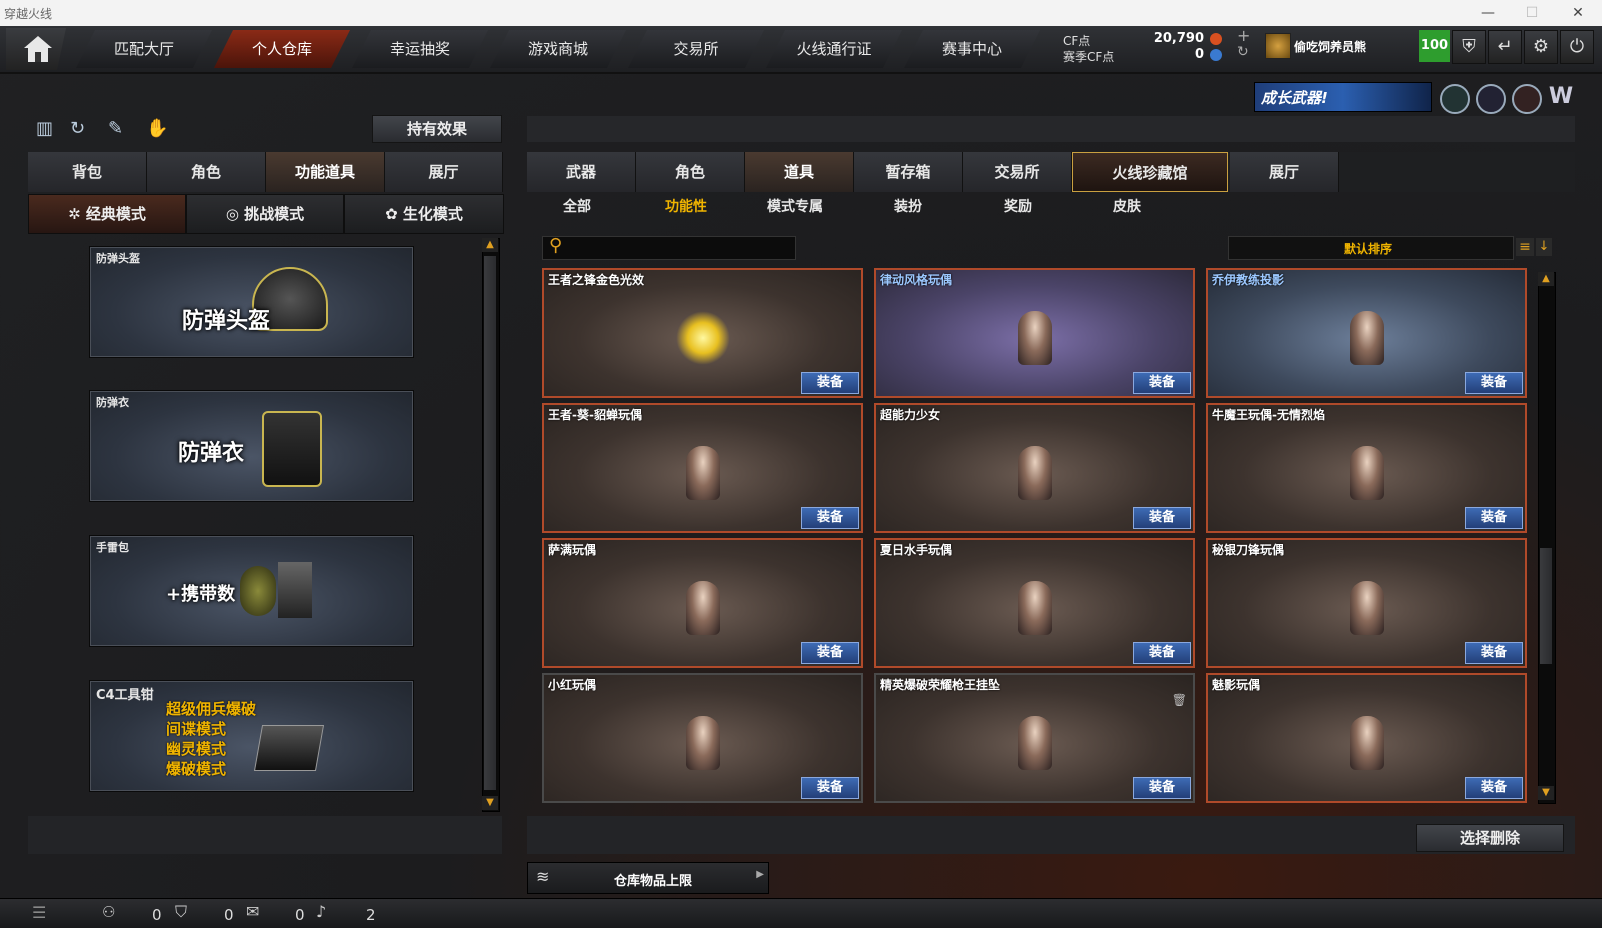 The image size is (1602, 928). I want to click on right-scroll-down-icon: ▼, so click(1546, 793).